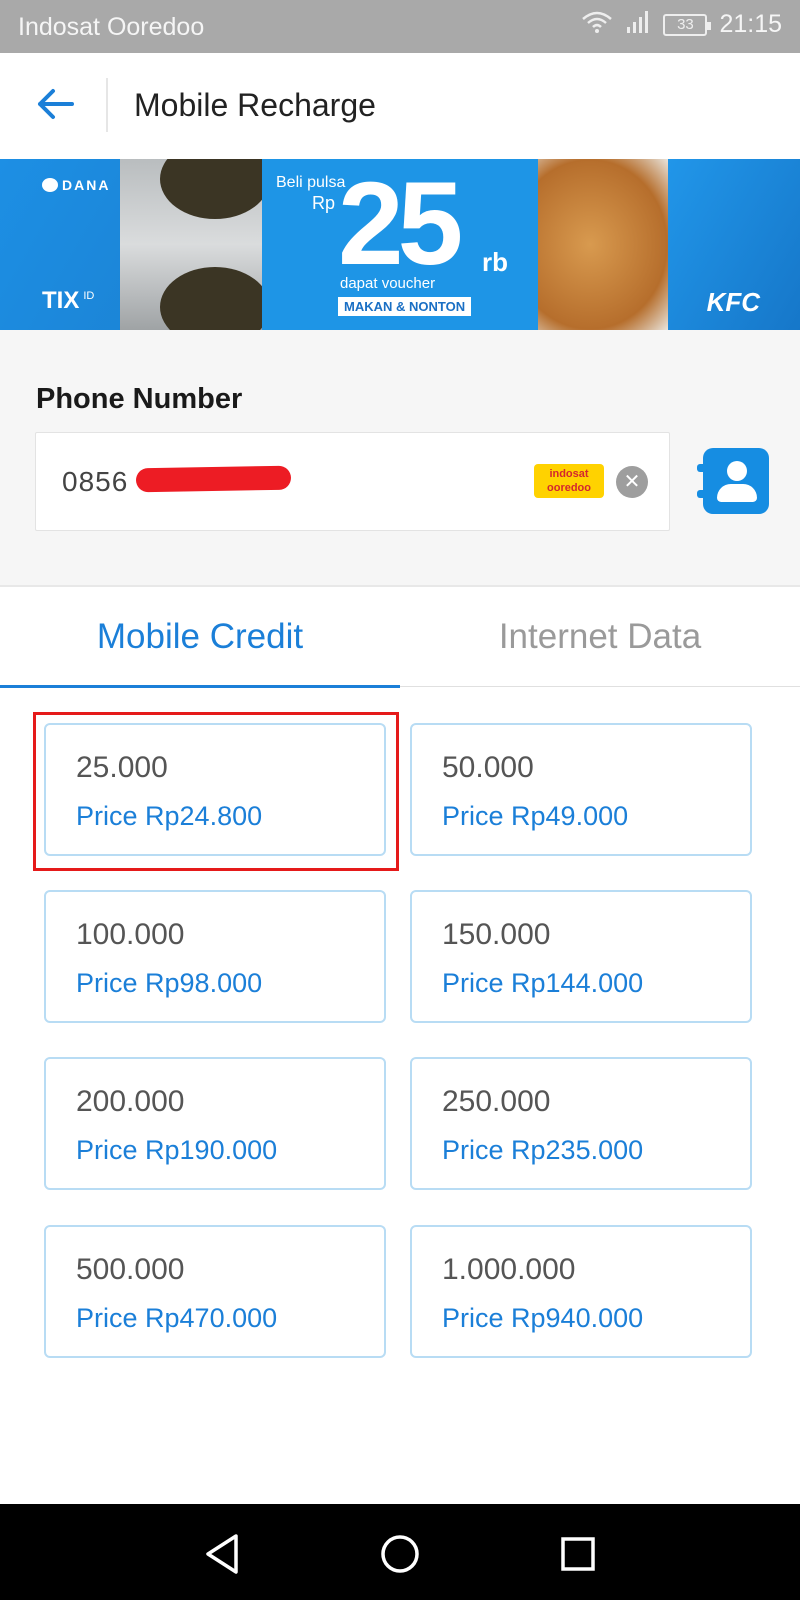 This screenshot has height=1600, width=800. What do you see at coordinates (222, 1554) in the screenshot?
I see `triangle-back-icon` at bounding box center [222, 1554].